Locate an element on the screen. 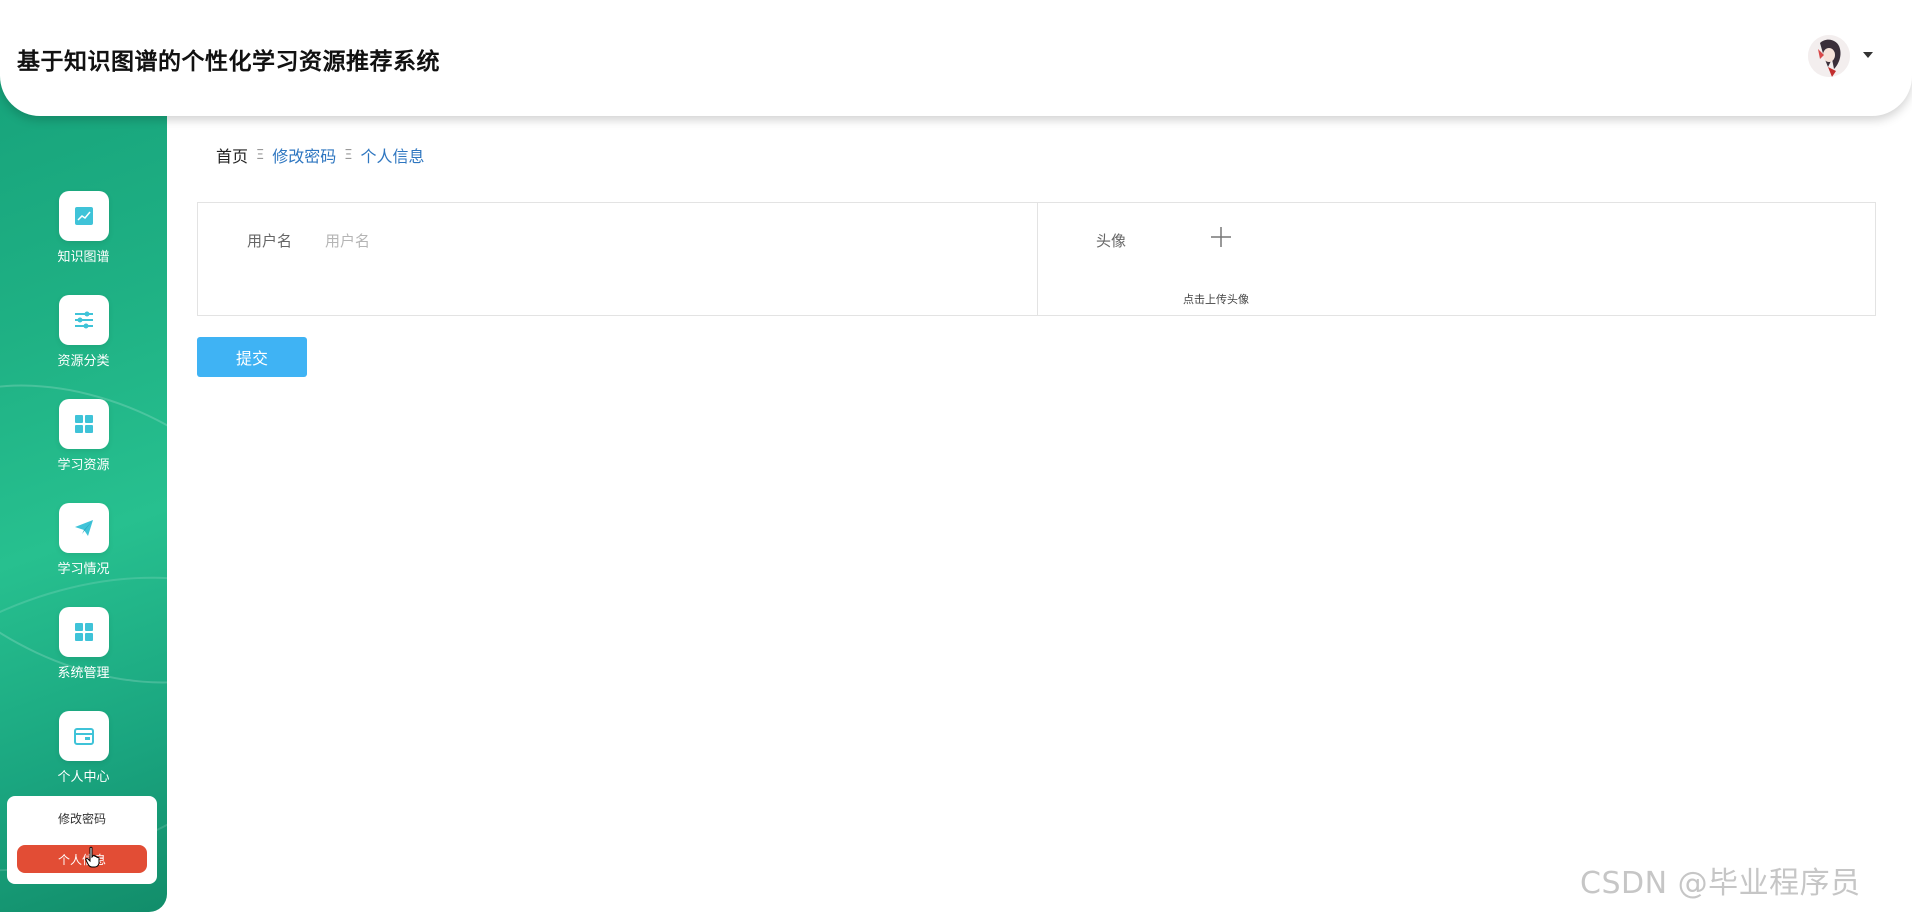 Image resolution: width=1912 pixels, height=912 pixels. sidebar-item-system-management: 系统管理 is located at coordinates (83, 652).